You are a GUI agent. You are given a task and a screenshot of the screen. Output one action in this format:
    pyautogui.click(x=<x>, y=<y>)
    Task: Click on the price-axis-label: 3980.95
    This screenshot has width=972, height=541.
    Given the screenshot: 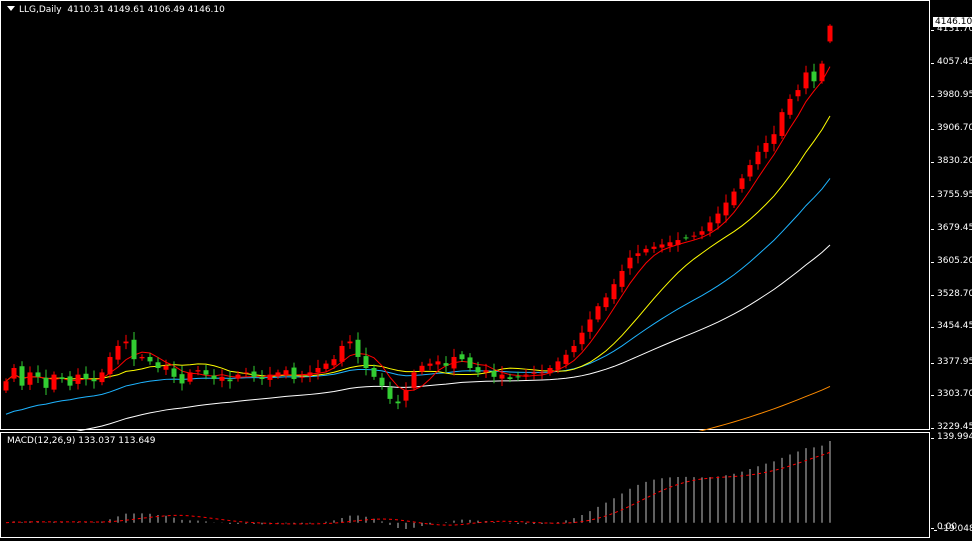 What is the action you would take?
    pyautogui.click(x=951, y=95)
    